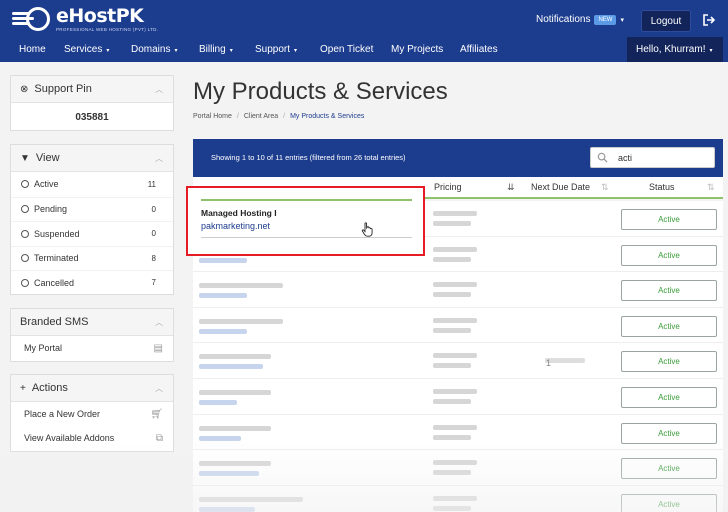 The height and width of the screenshot is (512, 728). I want to click on breadcrumb-portal-home: Portal Home, so click(212, 116).